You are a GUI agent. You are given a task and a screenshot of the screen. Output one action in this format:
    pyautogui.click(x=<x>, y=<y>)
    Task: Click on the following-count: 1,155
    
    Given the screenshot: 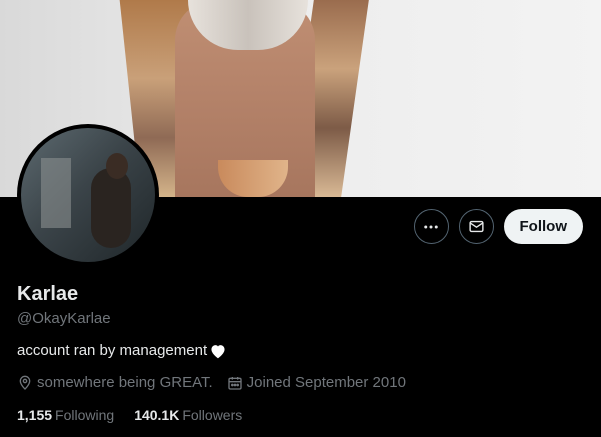 What is the action you would take?
    pyautogui.click(x=35, y=415)
    